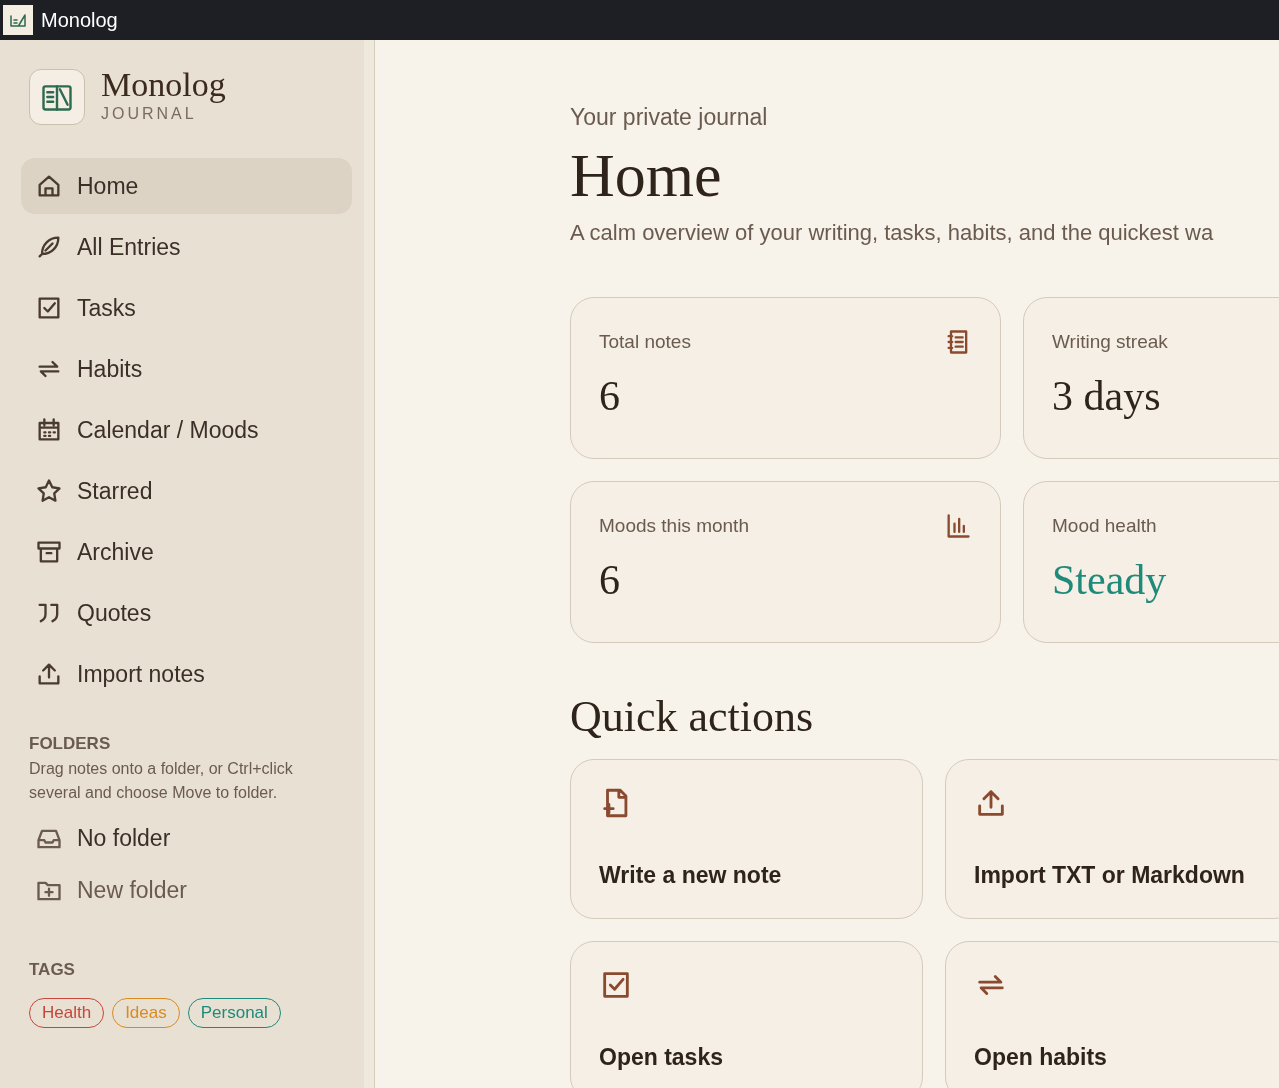  What do you see at coordinates (1112, 839) in the screenshot?
I see `quick-action-card: Import TXT or Markdown` at bounding box center [1112, 839].